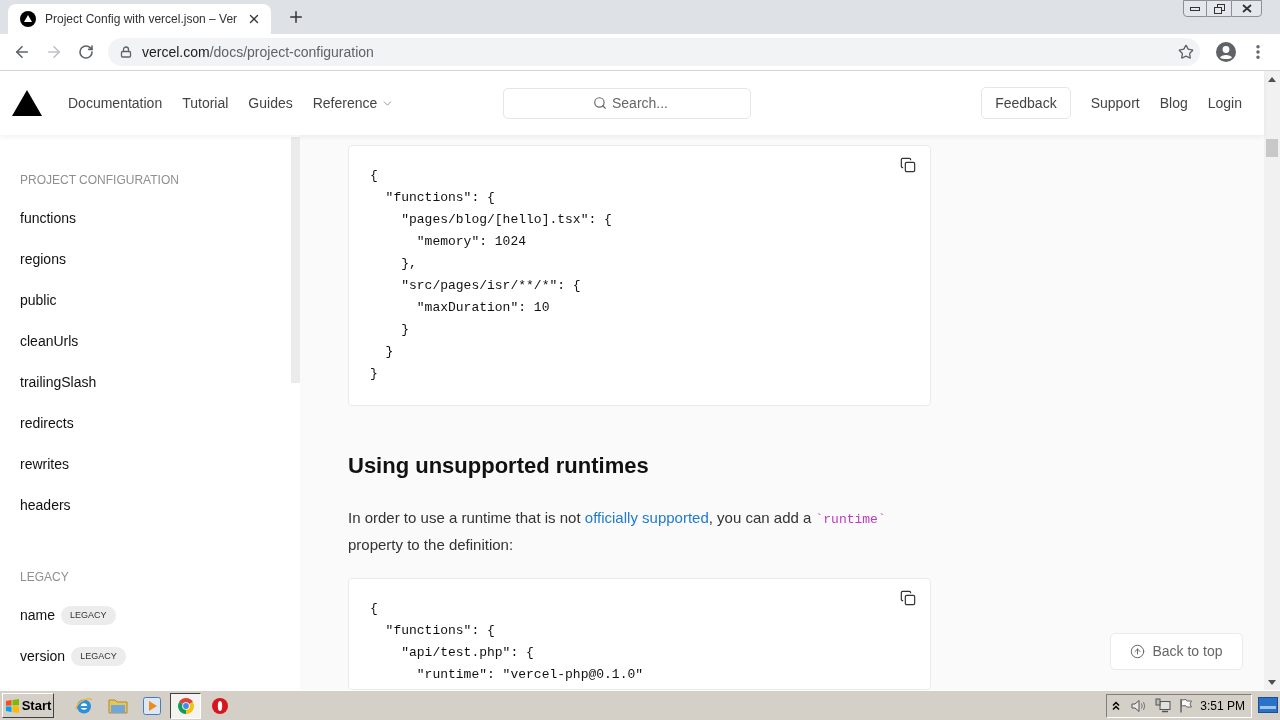 Image resolution: width=1280 pixels, height=720 pixels. Describe the element at coordinates (1268, 705) in the screenshot. I see `show-desktop-icon` at that location.